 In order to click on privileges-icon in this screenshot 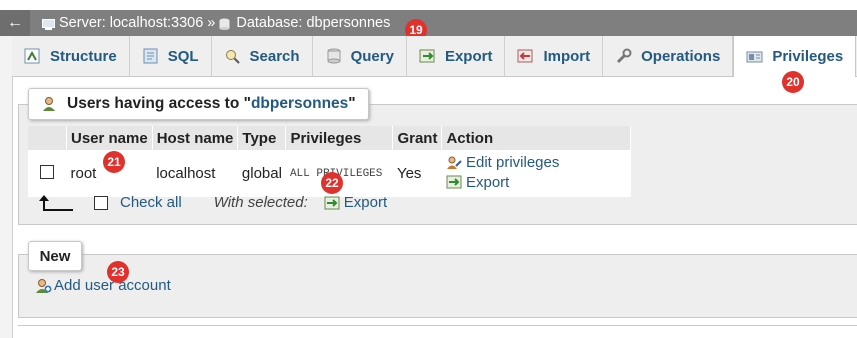, I will do `click(755, 57)`.